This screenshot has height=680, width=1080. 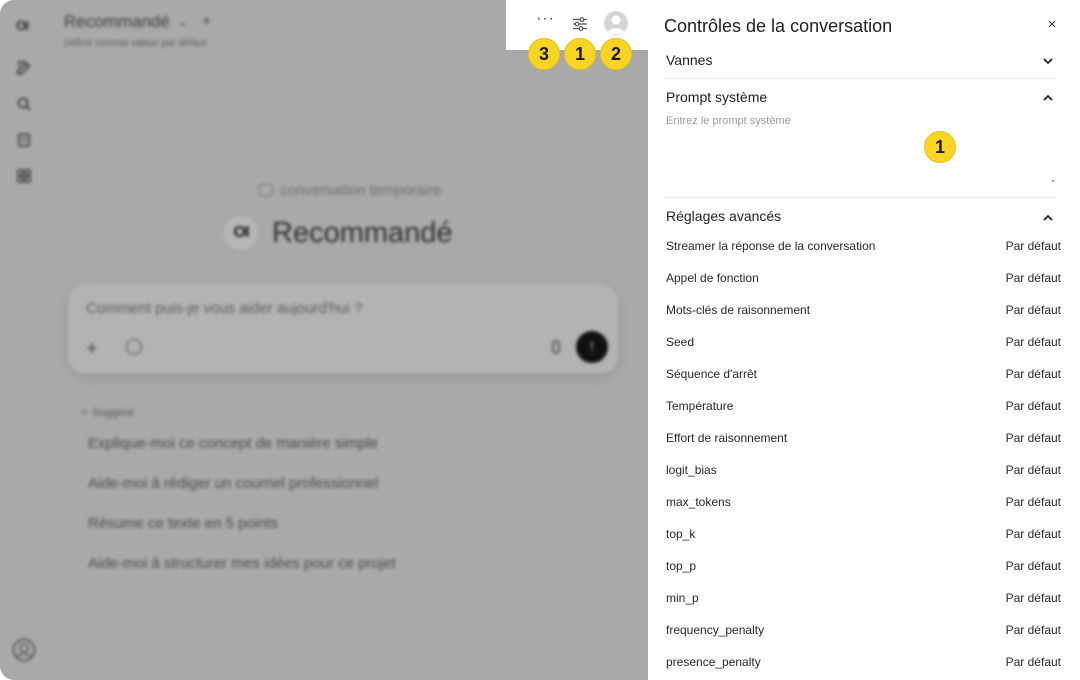 What do you see at coordinates (863, 440) in the screenshot?
I see `param-row: Effort de raisonnement Par défaut` at bounding box center [863, 440].